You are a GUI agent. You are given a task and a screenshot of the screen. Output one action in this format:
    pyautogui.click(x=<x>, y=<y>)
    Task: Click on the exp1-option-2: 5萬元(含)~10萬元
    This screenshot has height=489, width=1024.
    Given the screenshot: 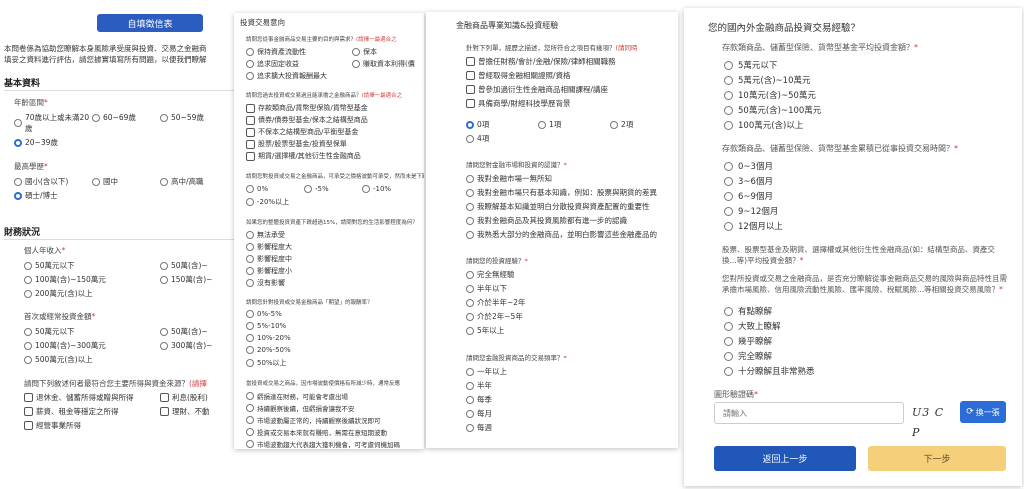 What is the action you would take?
    pyautogui.click(x=767, y=80)
    